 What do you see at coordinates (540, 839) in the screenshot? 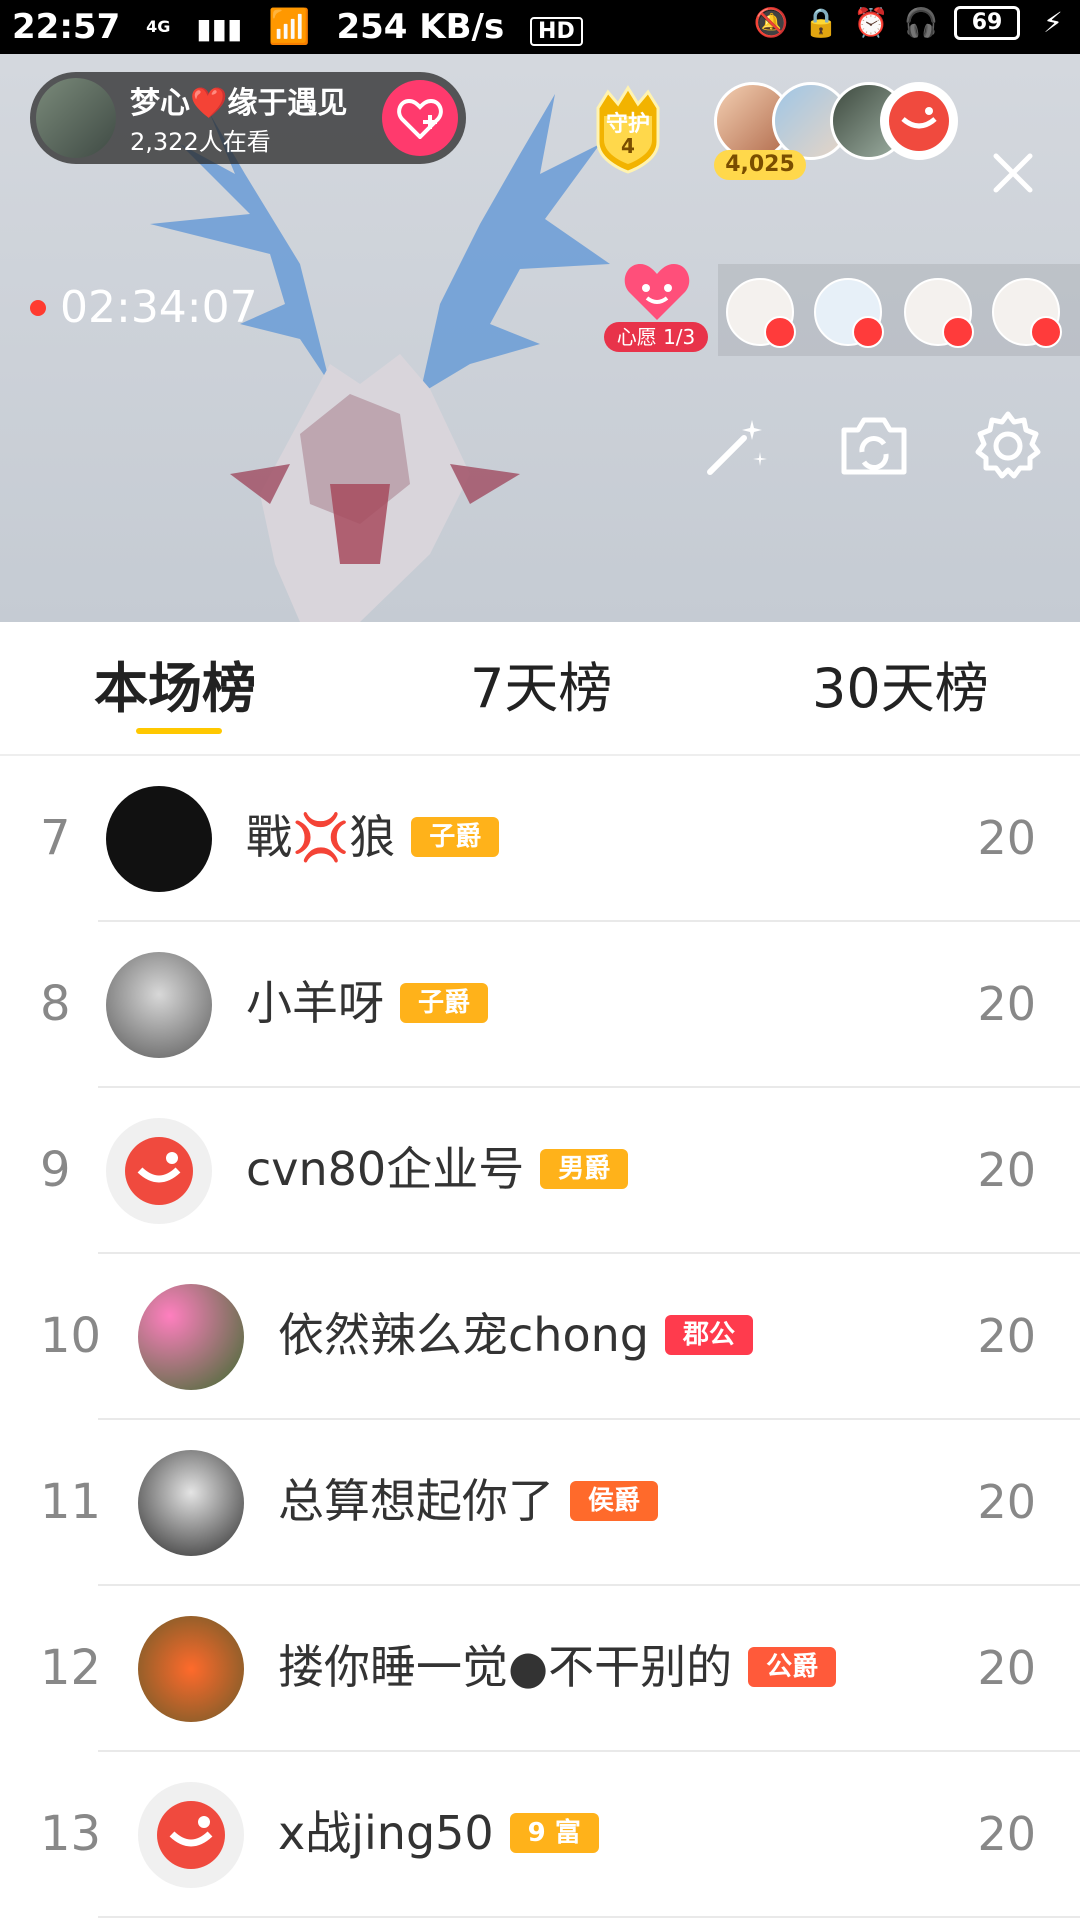
I see `list-item: 7 戰💢狼 子爵 20` at bounding box center [540, 839].